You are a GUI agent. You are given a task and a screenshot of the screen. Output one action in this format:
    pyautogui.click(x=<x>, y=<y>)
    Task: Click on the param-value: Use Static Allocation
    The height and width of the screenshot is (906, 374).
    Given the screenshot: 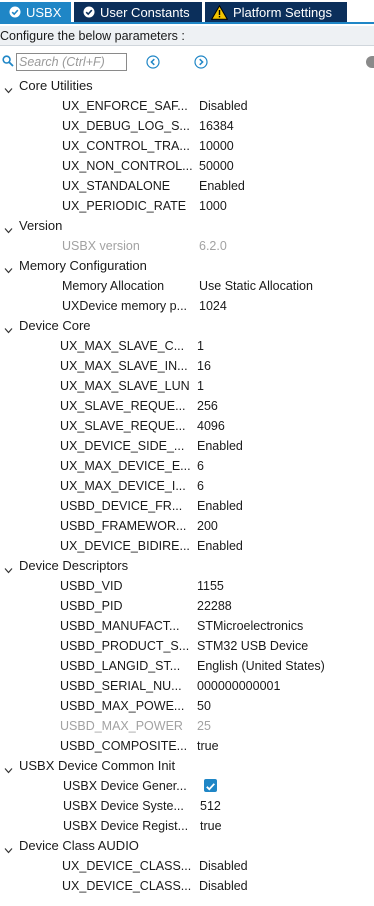 What is the action you would take?
    pyautogui.click(x=256, y=286)
    